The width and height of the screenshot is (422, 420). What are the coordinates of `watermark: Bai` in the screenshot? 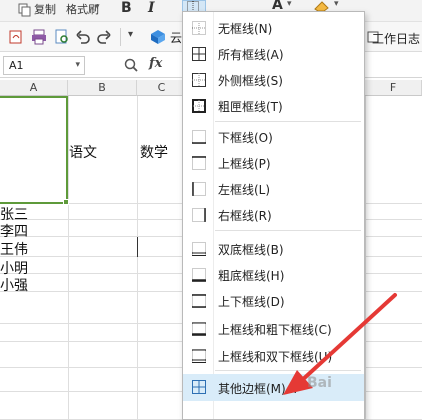 It's located at (319, 383).